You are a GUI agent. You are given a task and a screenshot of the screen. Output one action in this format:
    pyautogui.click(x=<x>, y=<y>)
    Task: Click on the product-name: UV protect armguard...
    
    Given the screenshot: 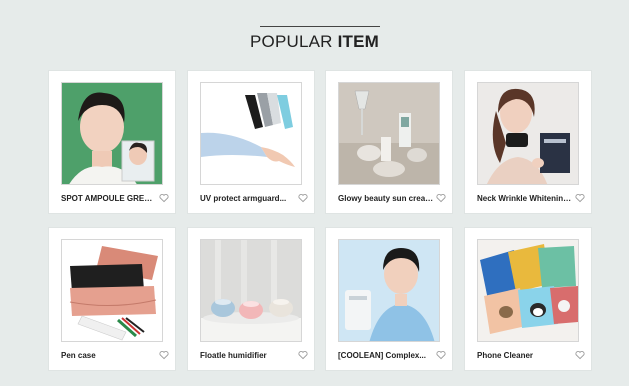 What is the action you would take?
    pyautogui.click(x=248, y=198)
    